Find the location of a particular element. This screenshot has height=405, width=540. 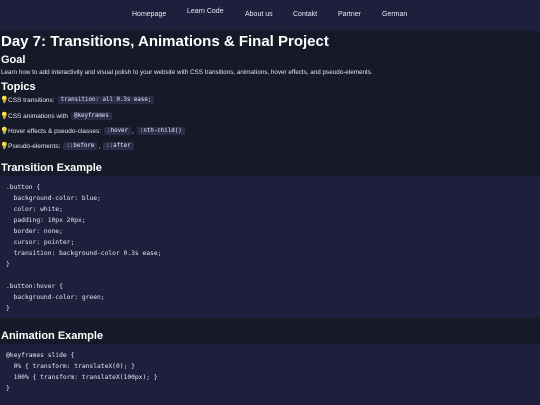

nav-link-contakt: Contakt is located at coordinates (305, 14).